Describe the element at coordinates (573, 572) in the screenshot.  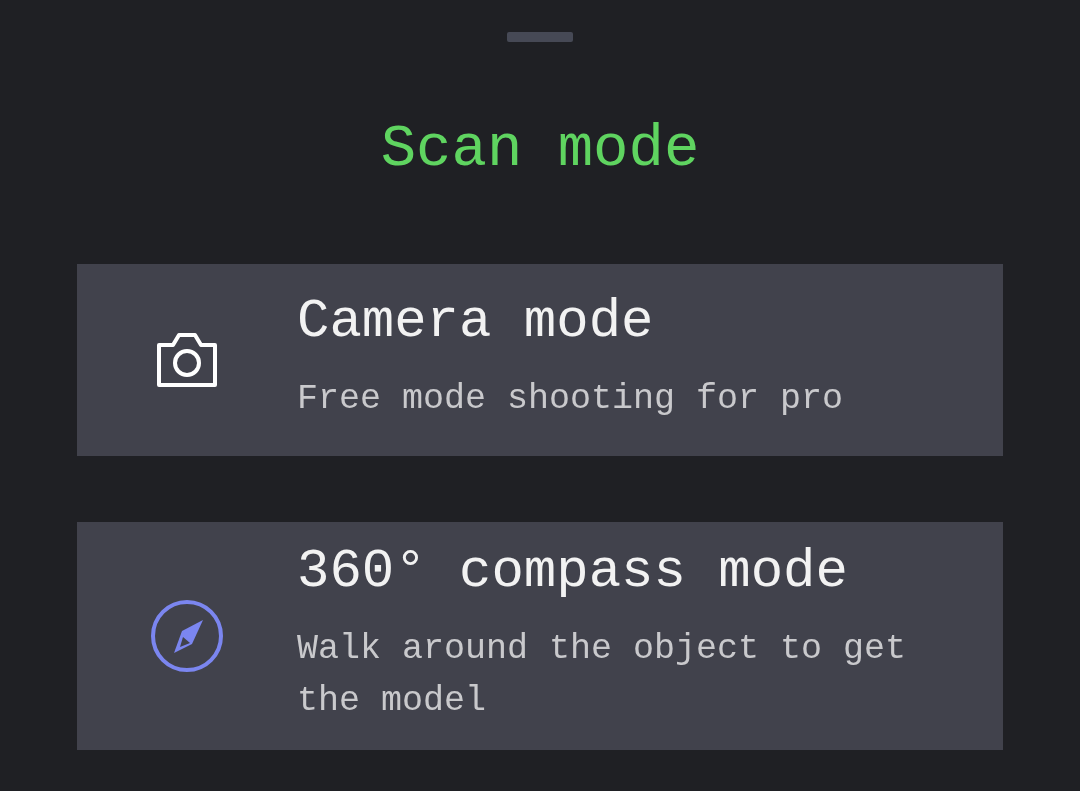
I see `mode-name: 360° compass mode` at that location.